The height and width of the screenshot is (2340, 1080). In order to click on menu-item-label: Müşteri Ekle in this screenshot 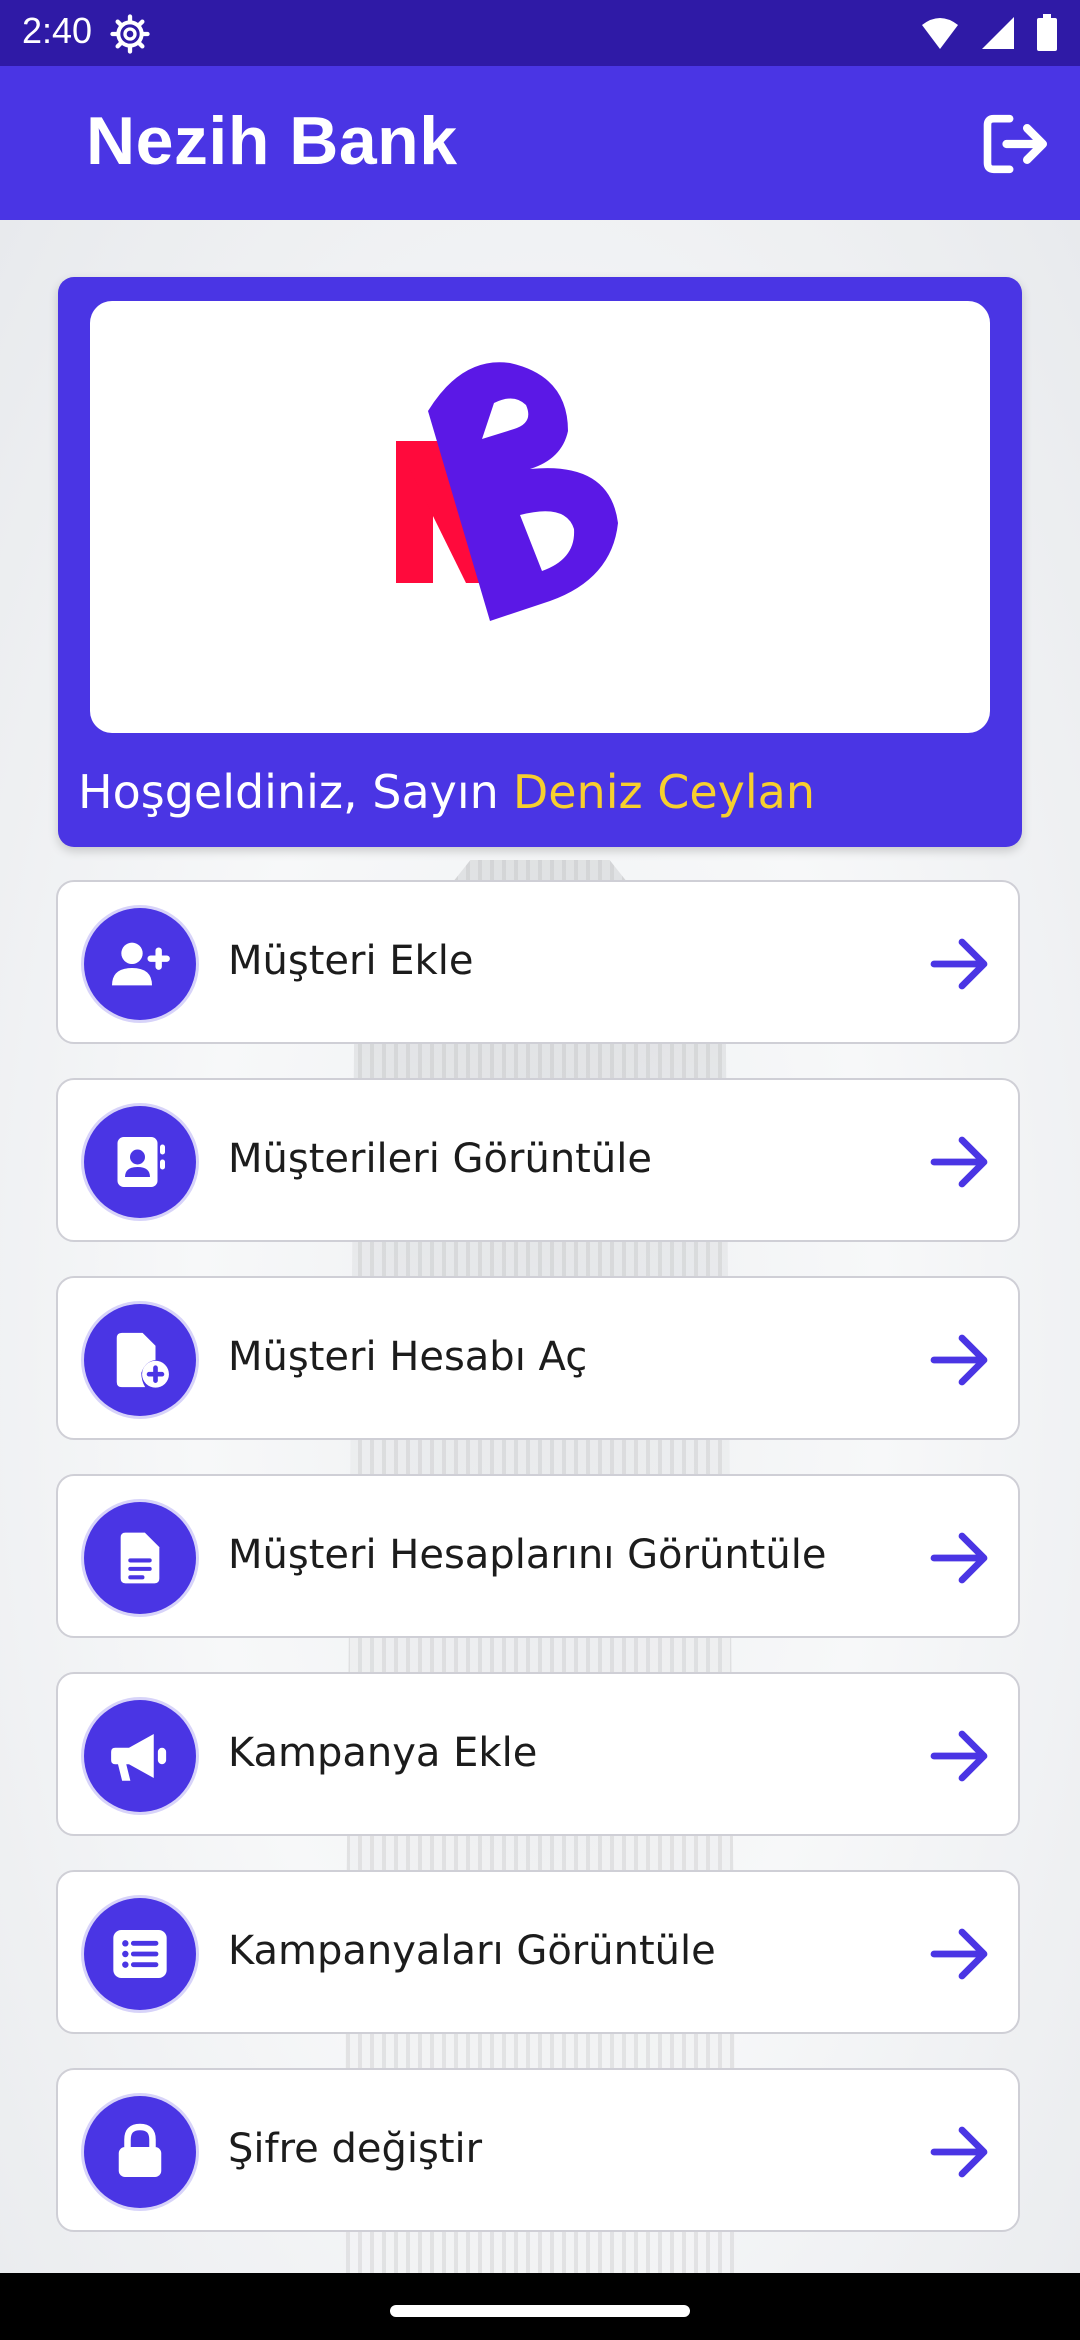, I will do `click(351, 961)`.